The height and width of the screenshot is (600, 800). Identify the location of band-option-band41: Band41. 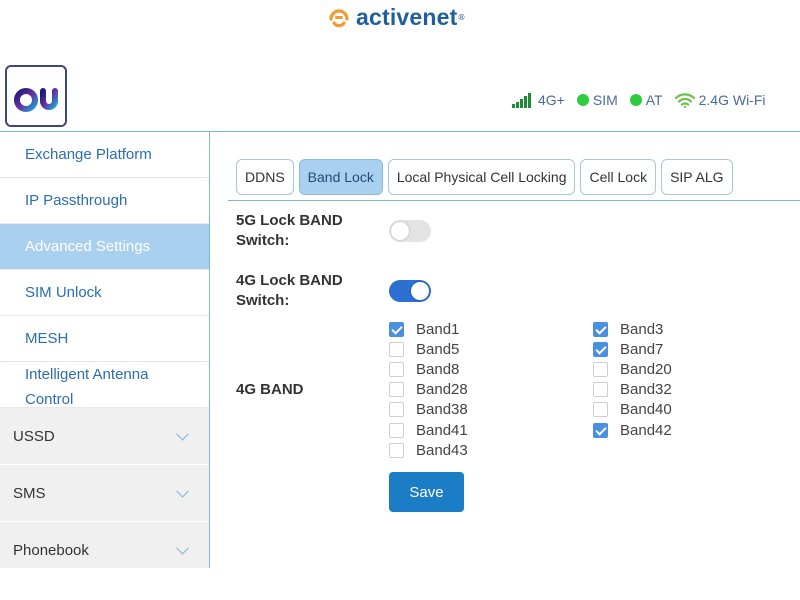
(428, 430).